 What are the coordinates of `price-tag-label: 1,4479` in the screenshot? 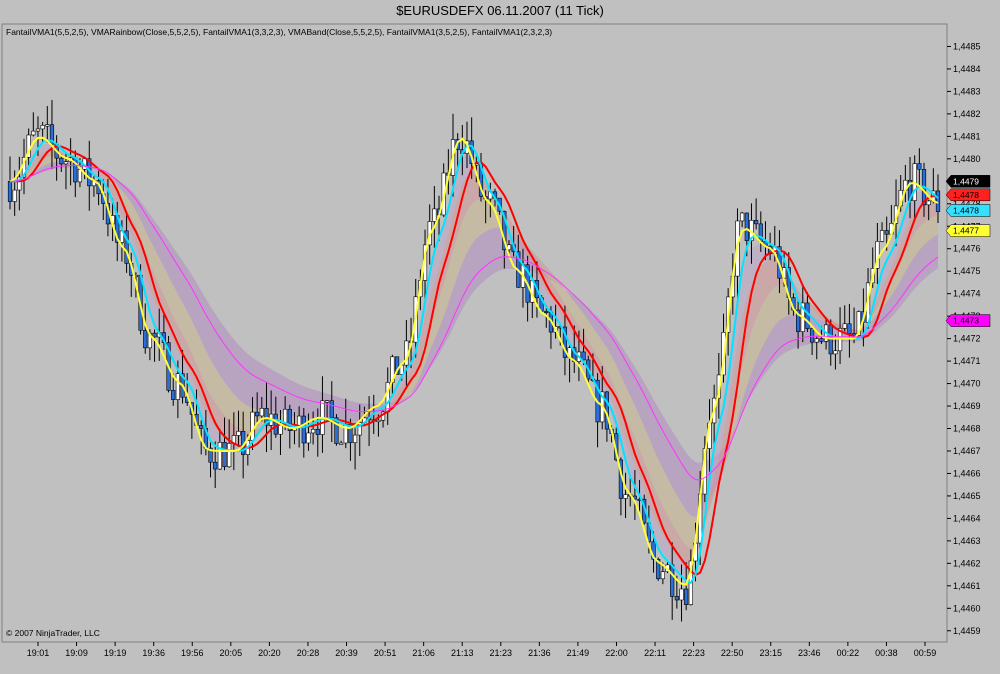 It's located at (966, 181).